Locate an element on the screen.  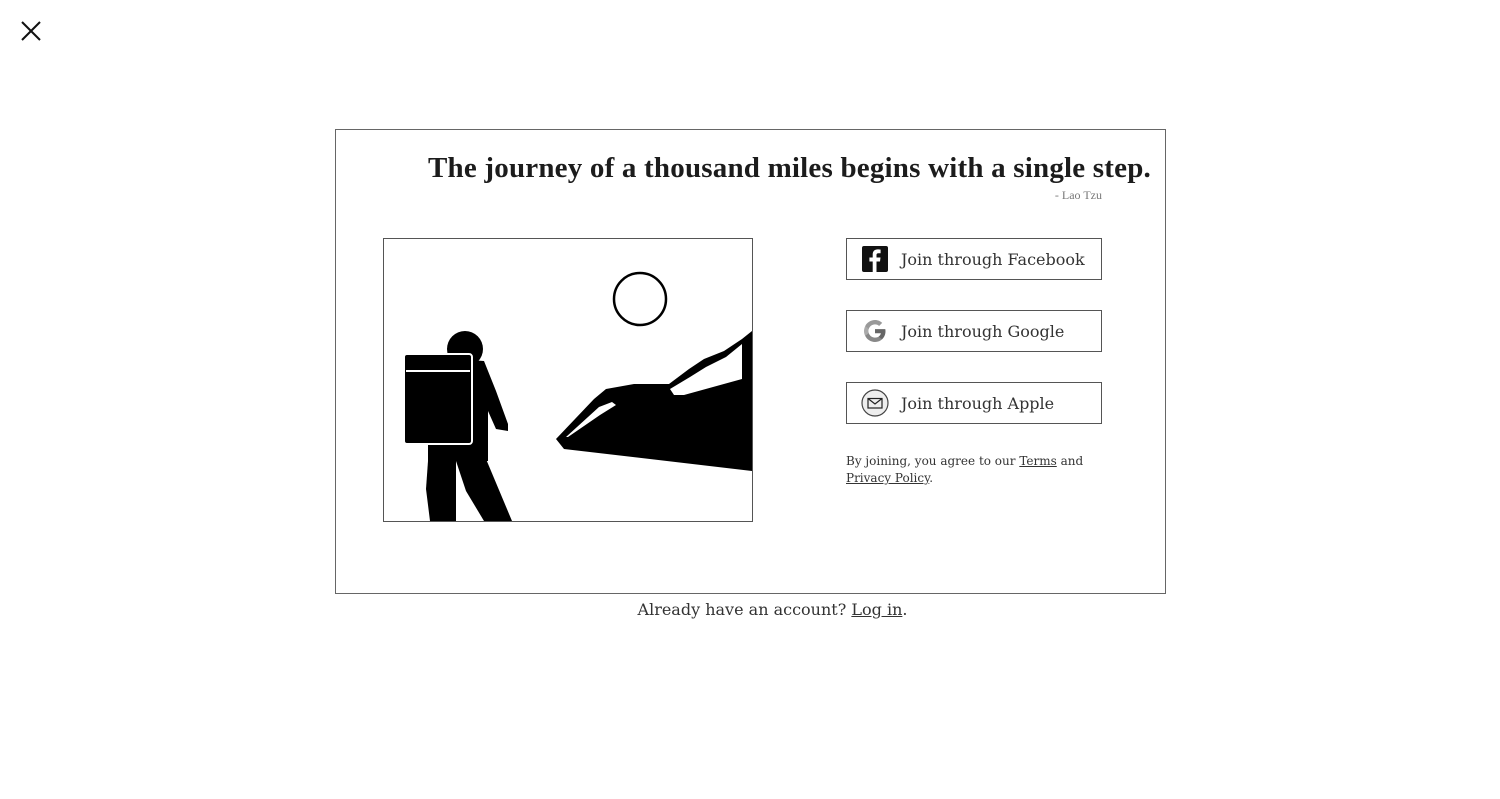
join-facebook-button: Join through Facebook is located at coordinates (974, 259).